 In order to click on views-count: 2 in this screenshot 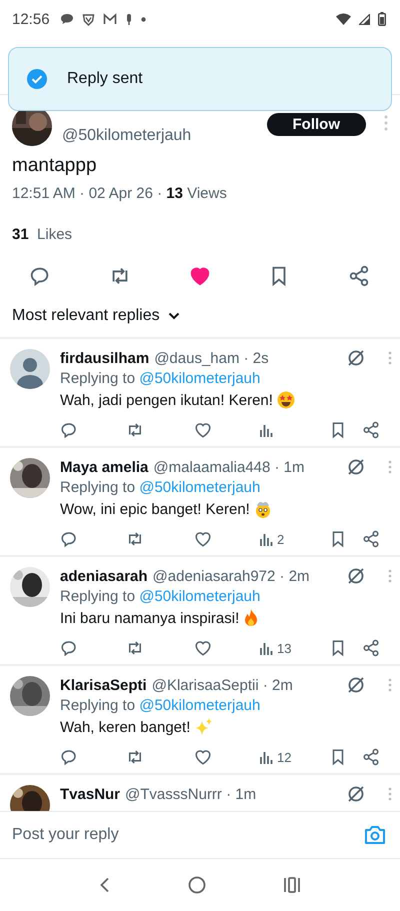, I will do `click(280, 539)`.